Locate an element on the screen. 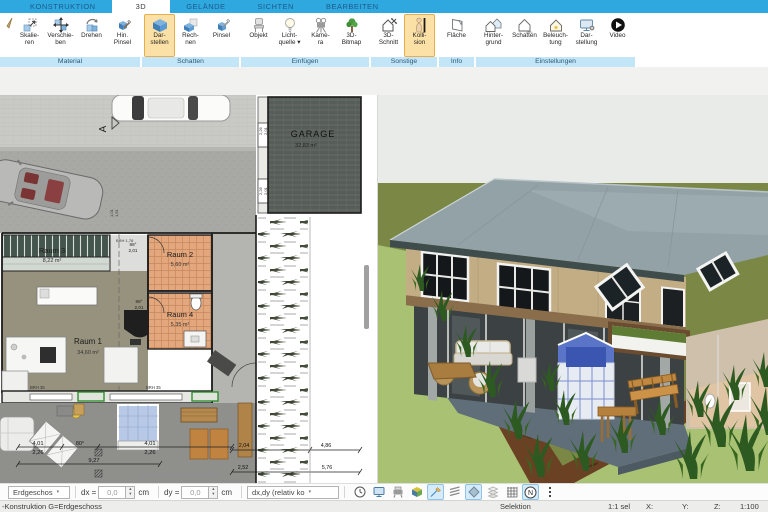  ribbon-button-skalieren: Skalie- ren is located at coordinates (29, 35).